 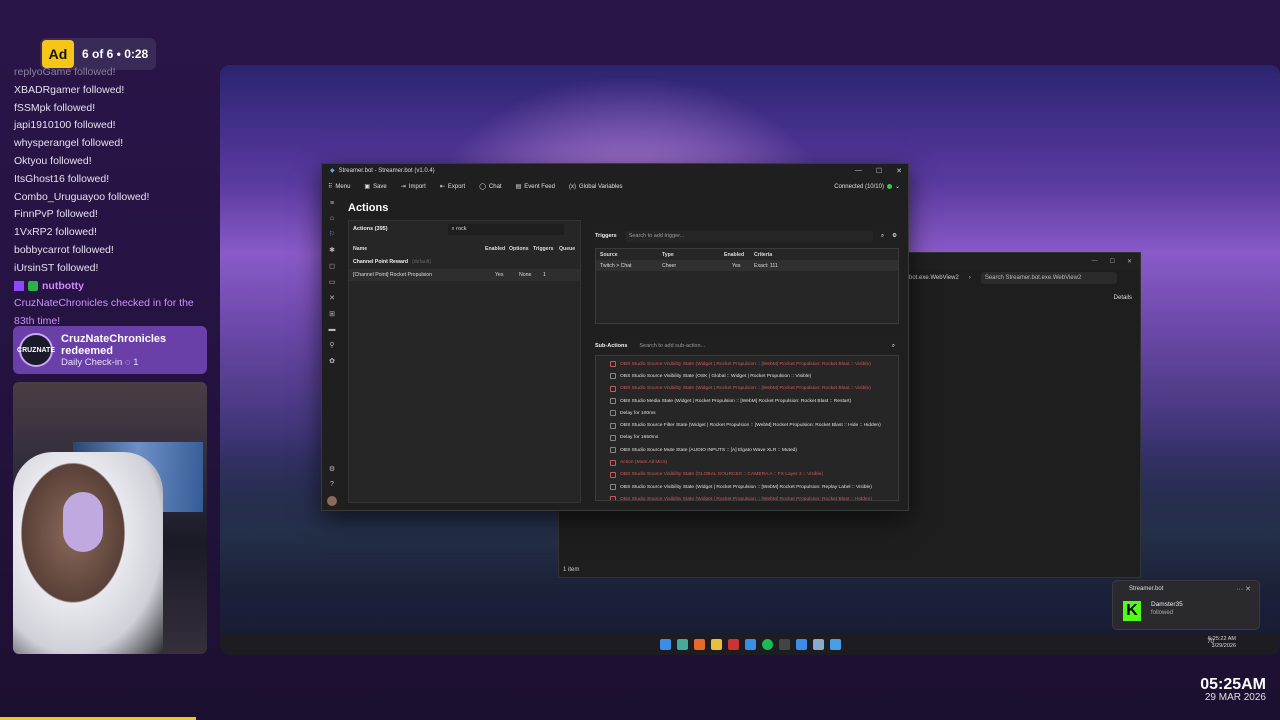 What do you see at coordinates (1222, 643) in the screenshot?
I see `taskbar-clock: 5:25:22 AM 3/29/2026` at bounding box center [1222, 643].